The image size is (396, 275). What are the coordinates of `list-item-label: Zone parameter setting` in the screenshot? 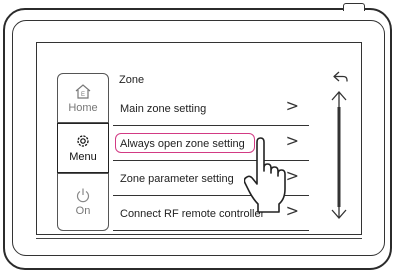 It's located at (177, 179).